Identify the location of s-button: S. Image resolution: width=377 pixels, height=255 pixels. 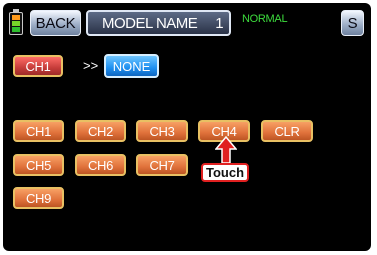
(352, 23).